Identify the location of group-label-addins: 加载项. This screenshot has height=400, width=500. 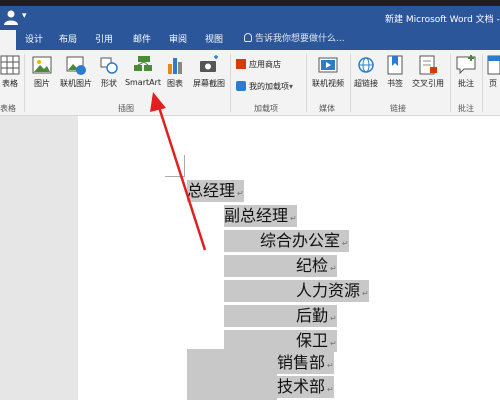
(266, 108).